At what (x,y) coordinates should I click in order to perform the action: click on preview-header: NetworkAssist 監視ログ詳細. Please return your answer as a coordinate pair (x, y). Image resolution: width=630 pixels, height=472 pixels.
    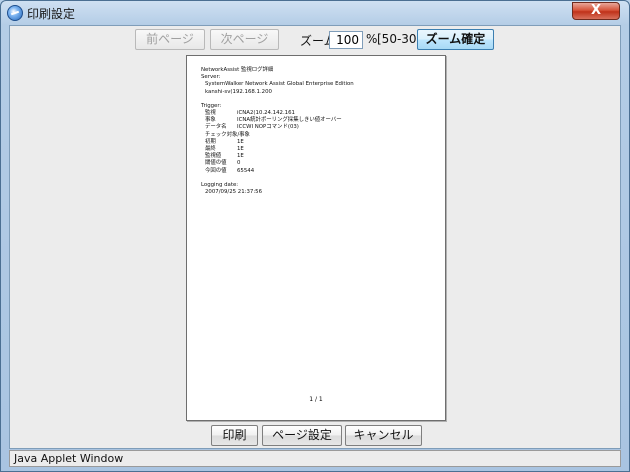
    Looking at the image, I should click on (237, 70).